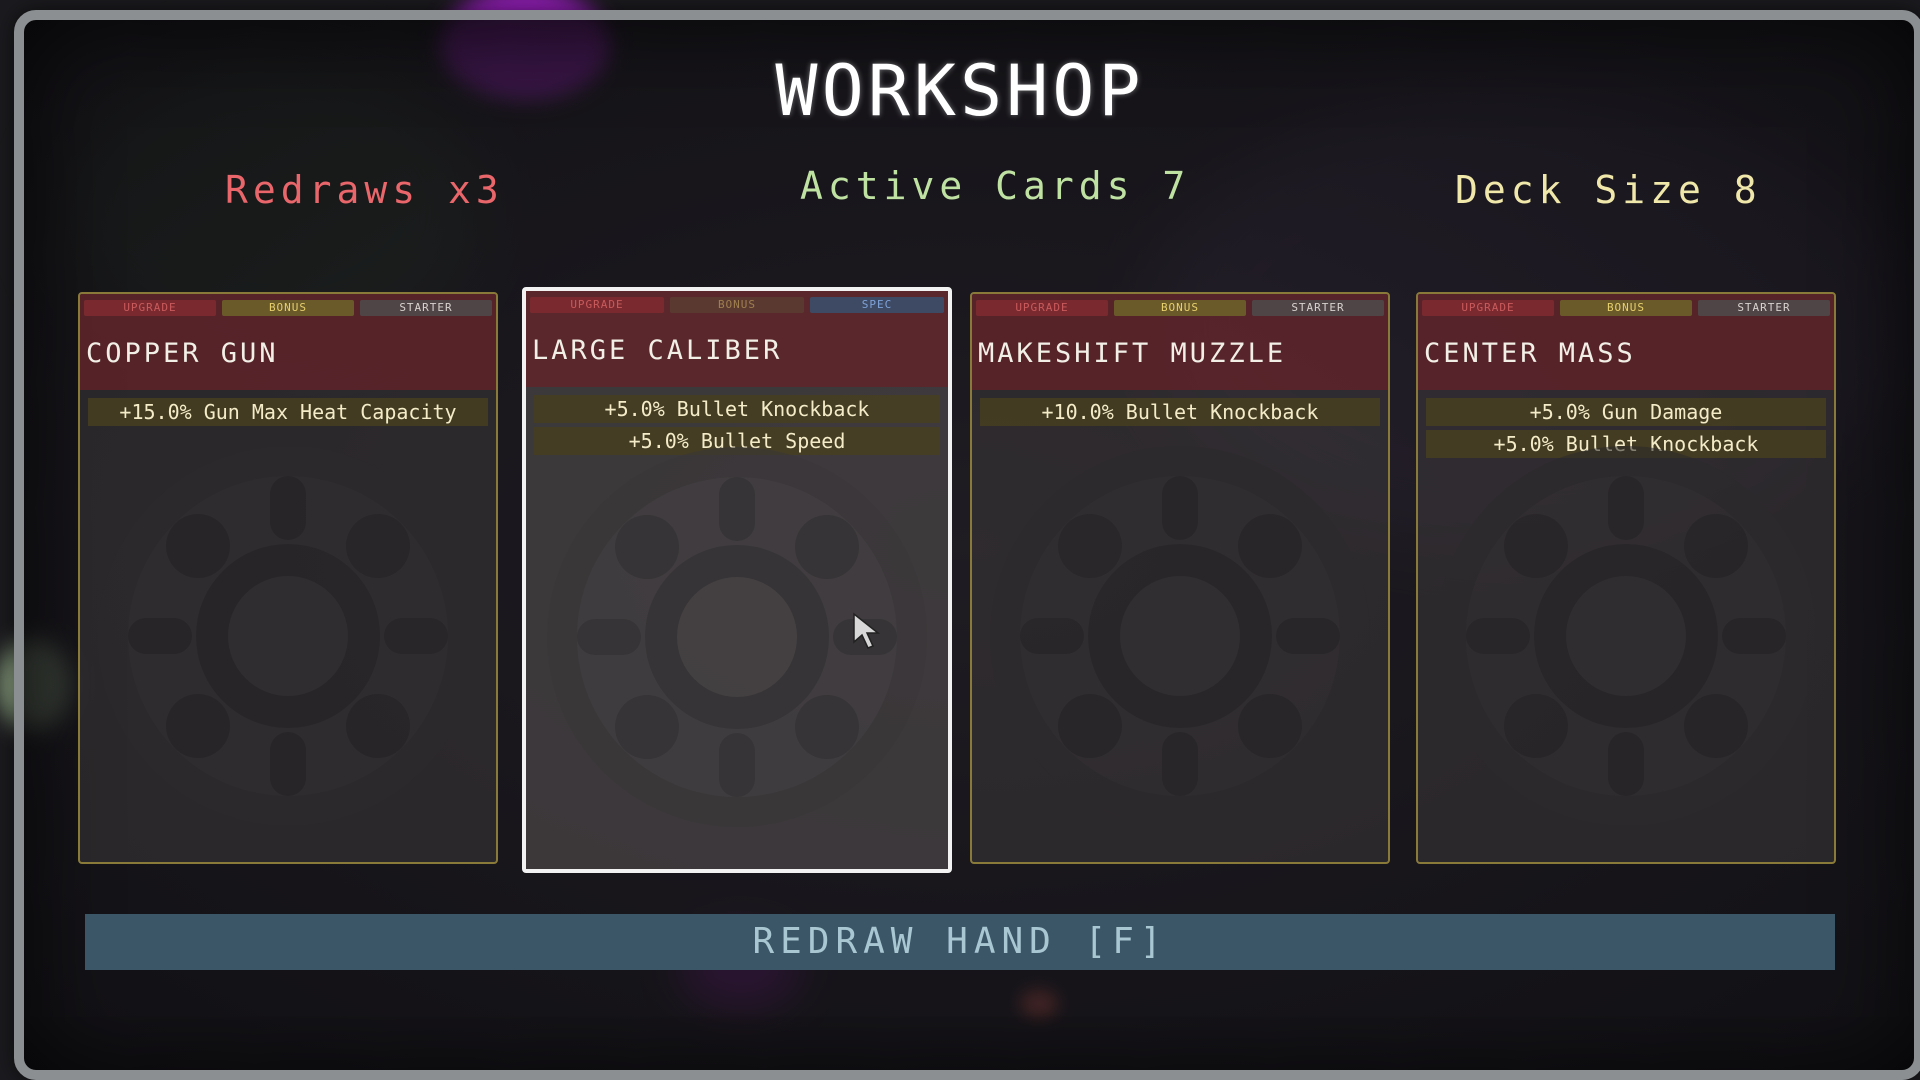 This screenshot has width=1920, height=1080. What do you see at coordinates (1626, 412) in the screenshot?
I see `card-effect: +5.0% Gun Damage` at bounding box center [1626, 412].